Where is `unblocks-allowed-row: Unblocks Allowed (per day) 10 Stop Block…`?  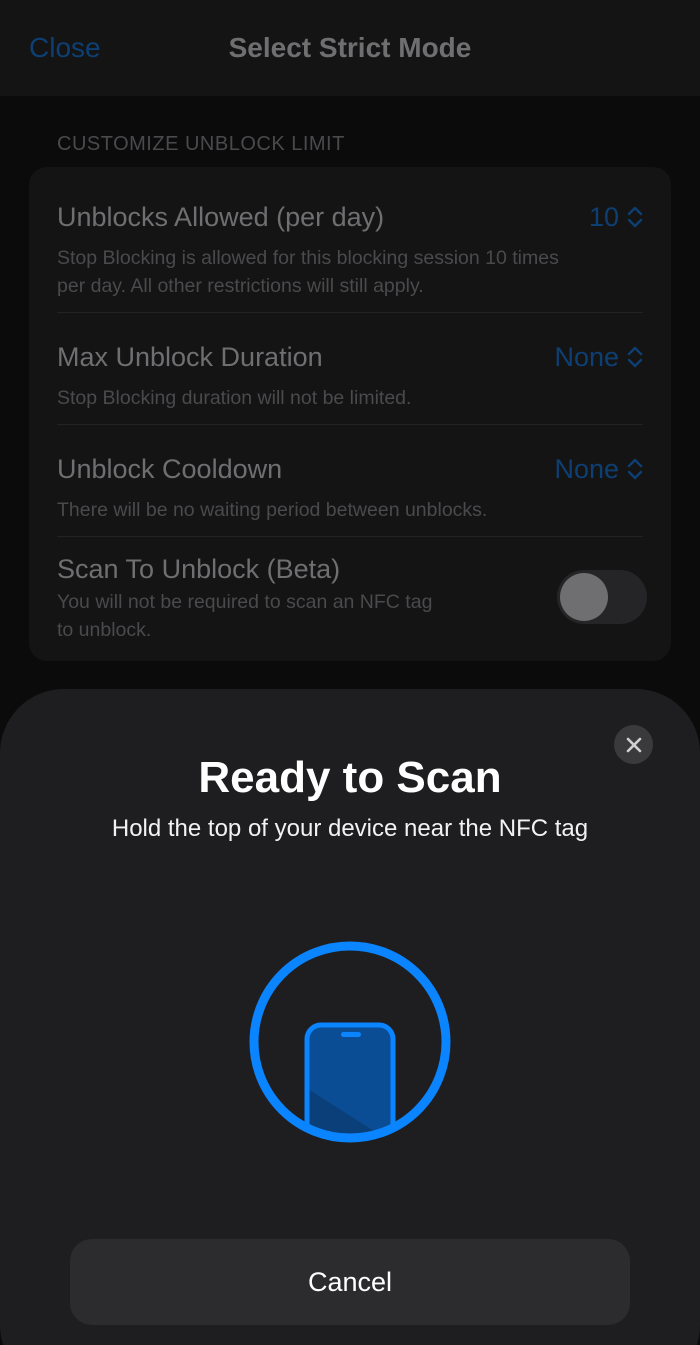 unblocks-allowed-row: Unblocks Allowed (per day) 10 Stop Block… is located at coordinates (350, 250).